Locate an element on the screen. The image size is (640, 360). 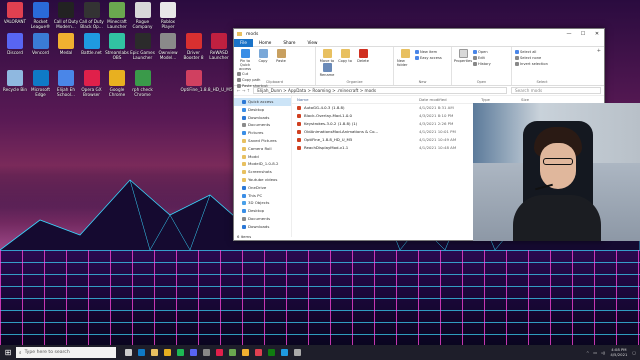
streamer-glasses is located at coordinates (558, 161).